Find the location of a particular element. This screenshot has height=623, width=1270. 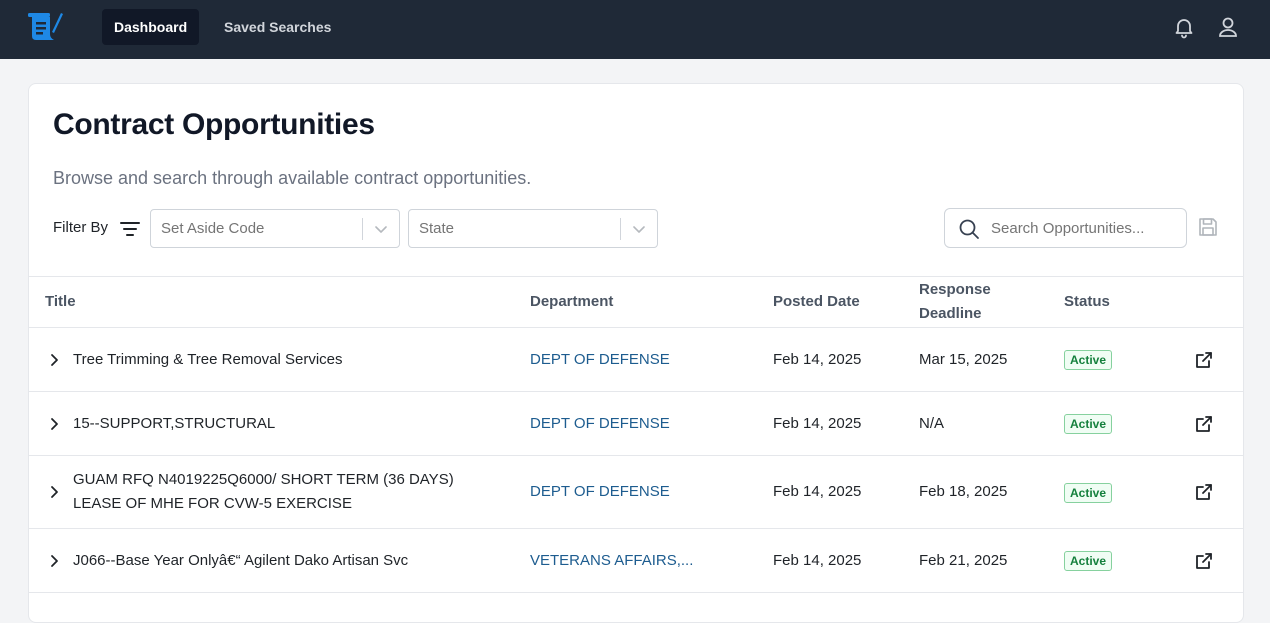

set-aside-code-placeholder: Set Aside Code is located at coordinates (213, 228).